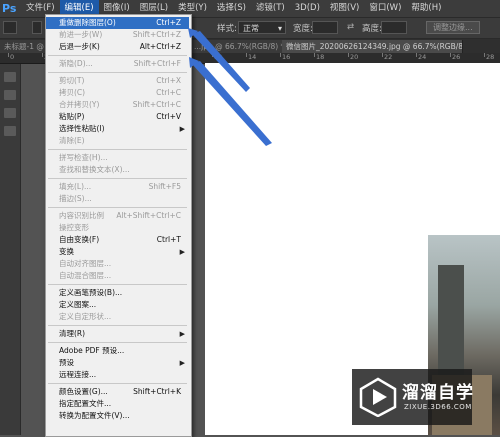  I want to click on watermark: 溜溜自学 ZIXUE.3D66.COM, so click(413, 397).